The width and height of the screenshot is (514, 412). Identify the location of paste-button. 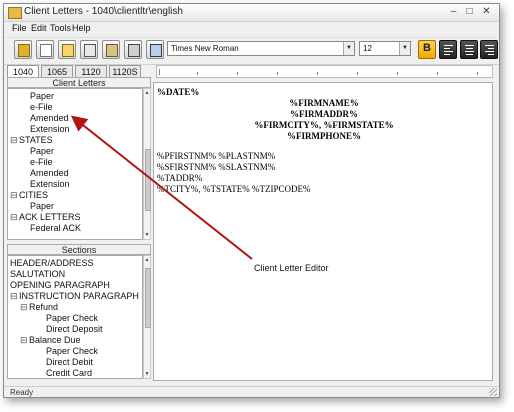
(111, 49).